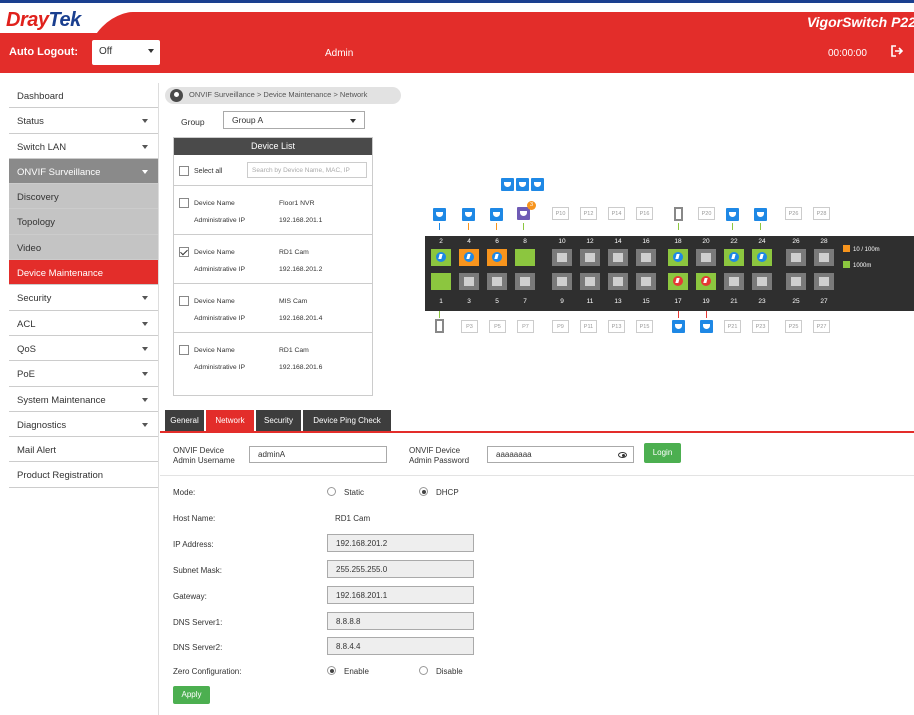  Describe the element at coordinates (184, 421) in the screenshot. I see `tab-general: General` at that location.